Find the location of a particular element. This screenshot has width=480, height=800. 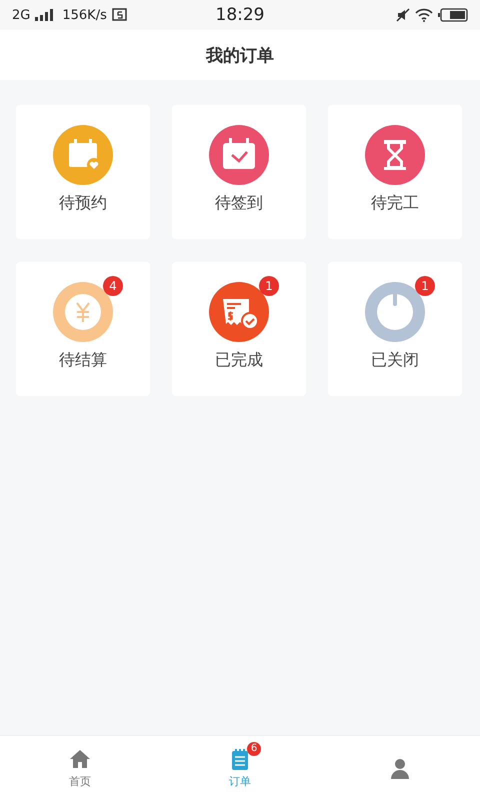

tab-label: 首页 is located at coordinates (80, 781).